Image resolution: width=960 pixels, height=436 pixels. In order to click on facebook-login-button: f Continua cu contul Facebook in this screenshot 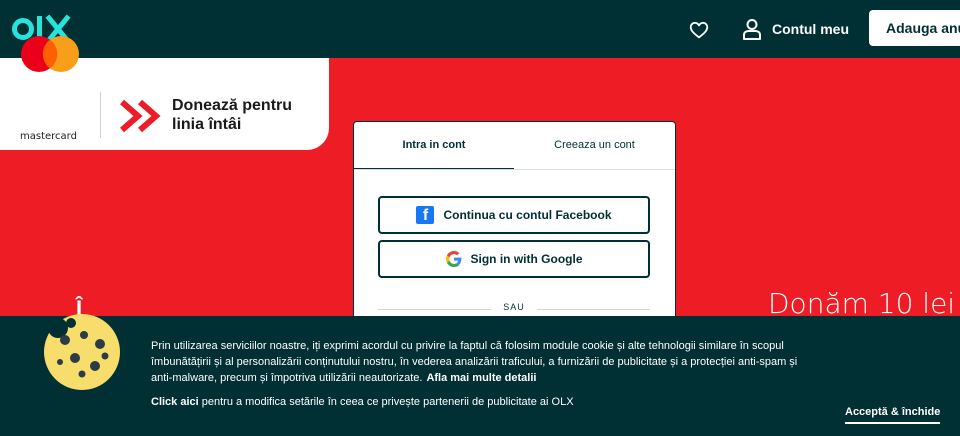, I will do `click(514, 215)`.